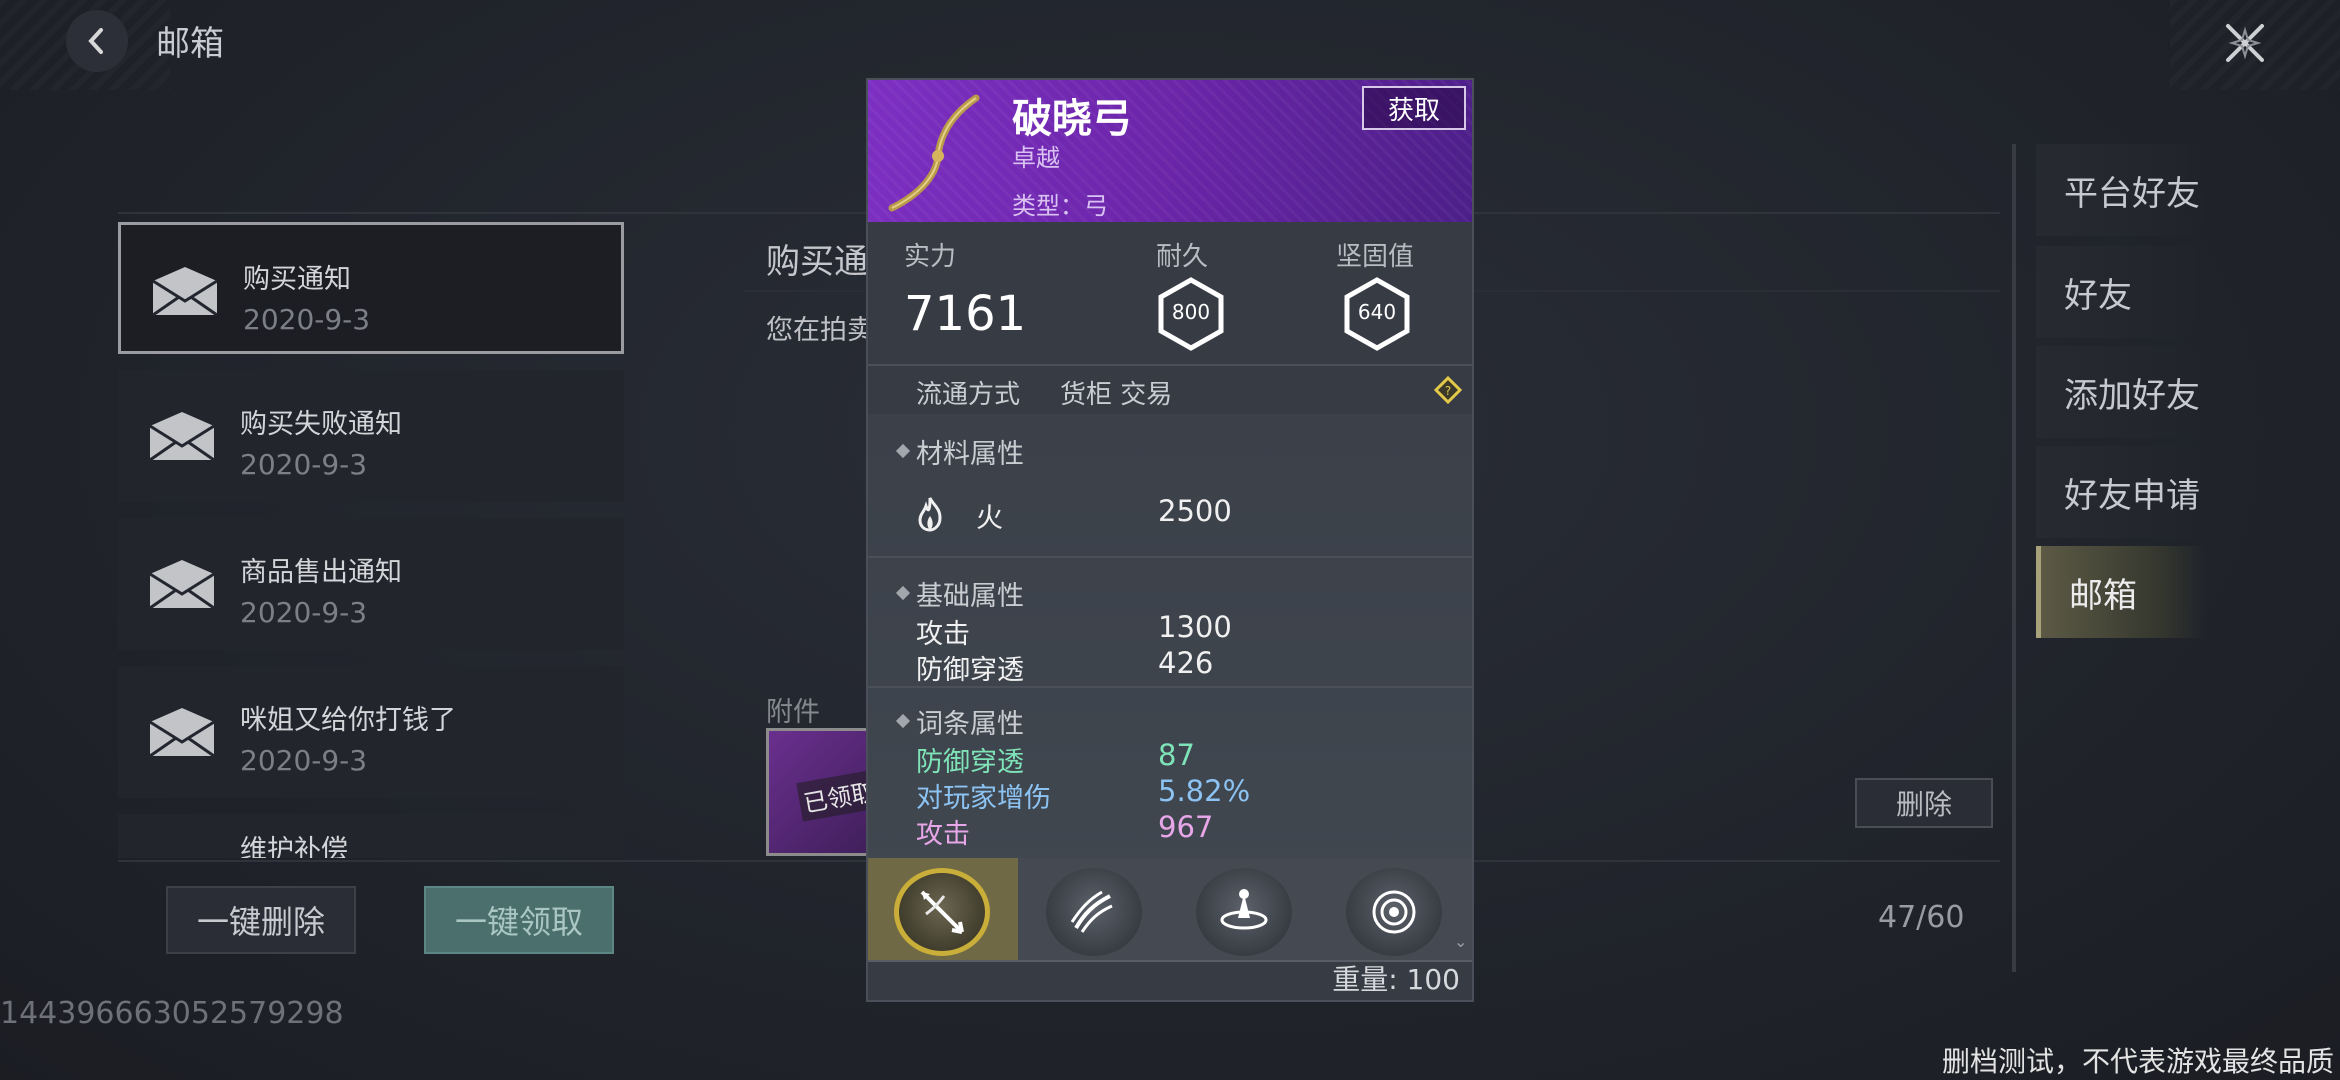 Image resolution: width=2340 pixels, height=1080 pixels. Describe the element at coordinates (824, 792) in the screenshot. I see `attachment-item: 已领取` at that location.